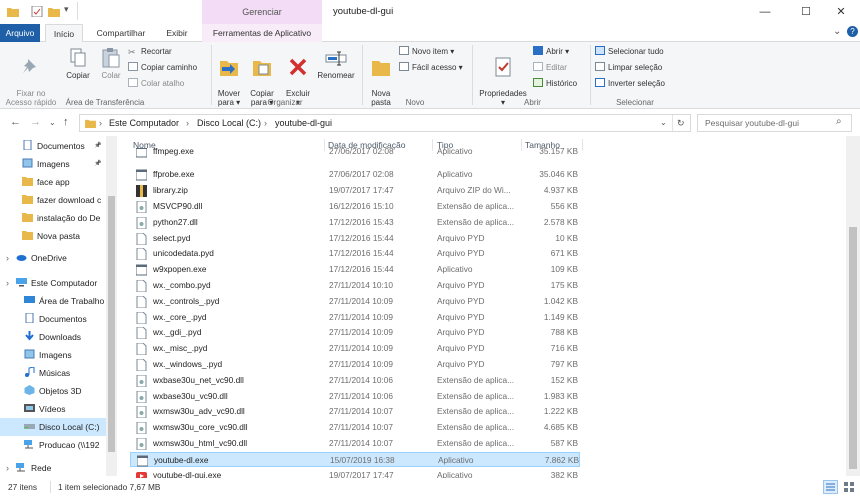  I want to click on address-dropdown-icon: ⌄, so click(663, 122).